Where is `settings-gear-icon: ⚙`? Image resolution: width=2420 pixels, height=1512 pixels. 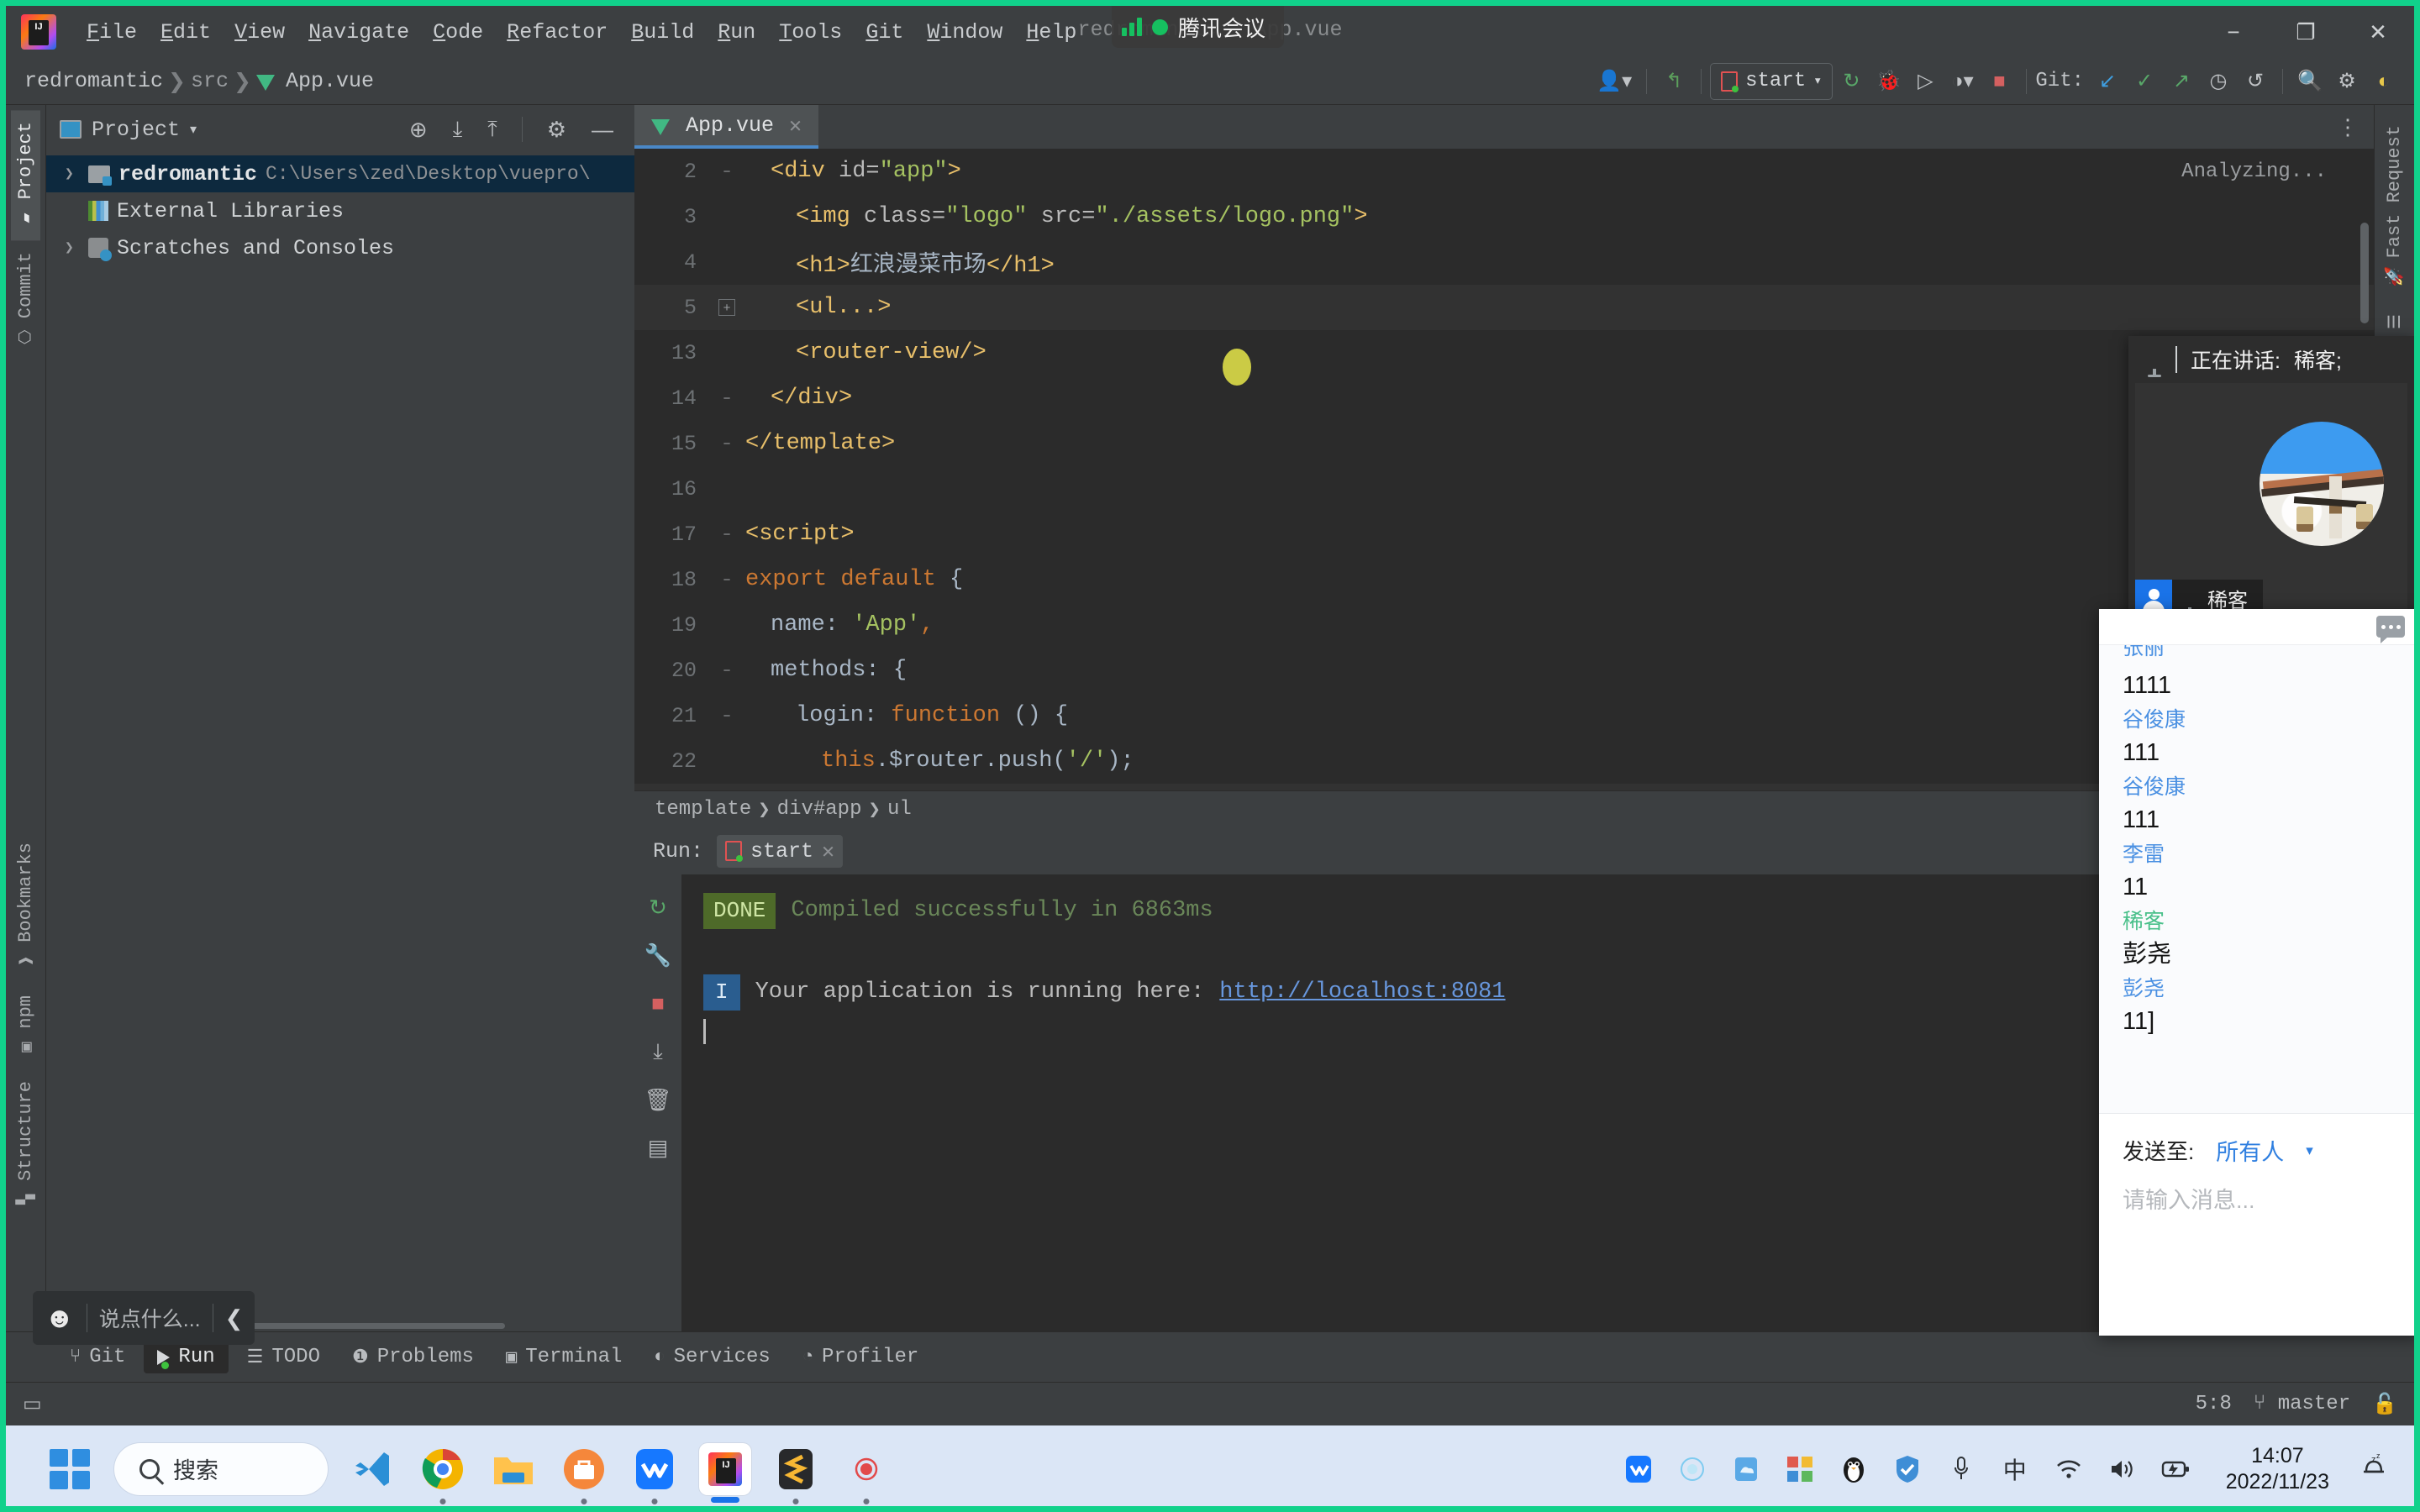
settings-gear-icon: ⚙ is located at coordinates (556, 130).